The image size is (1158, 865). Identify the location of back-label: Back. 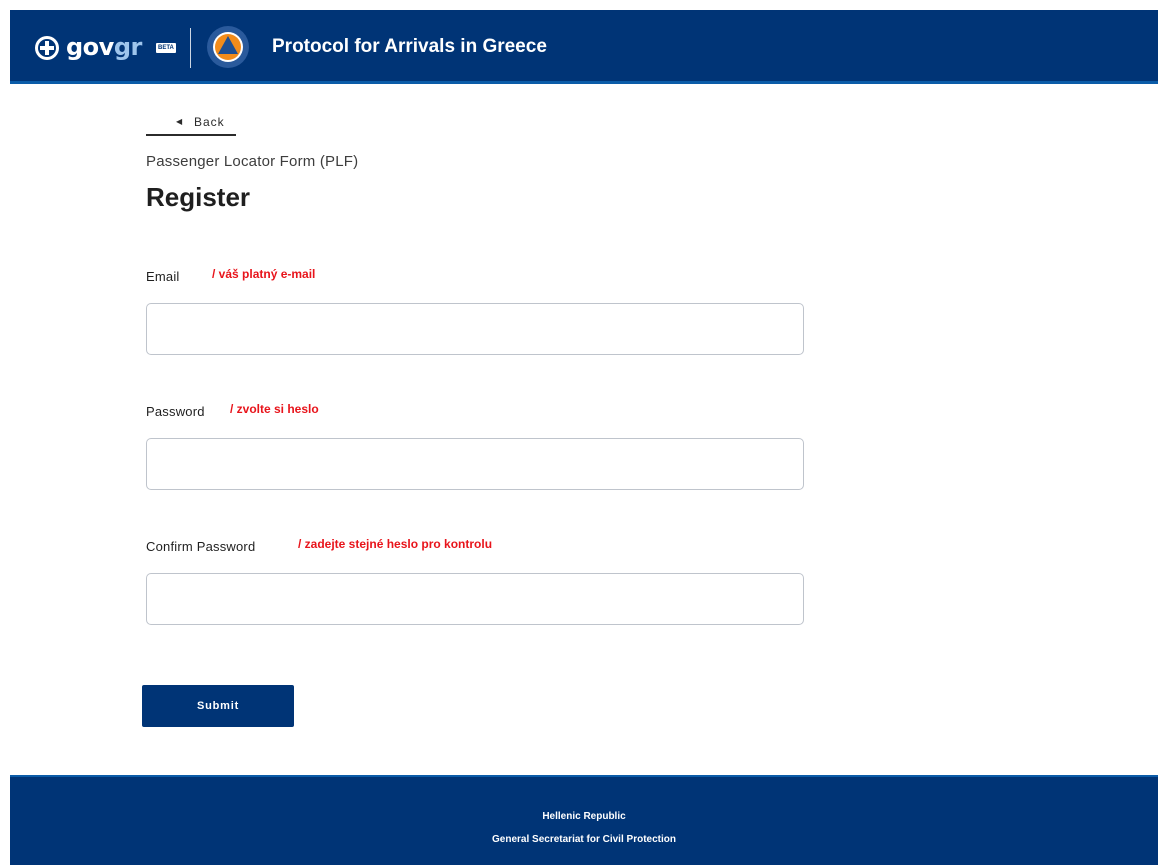
(209, 122).